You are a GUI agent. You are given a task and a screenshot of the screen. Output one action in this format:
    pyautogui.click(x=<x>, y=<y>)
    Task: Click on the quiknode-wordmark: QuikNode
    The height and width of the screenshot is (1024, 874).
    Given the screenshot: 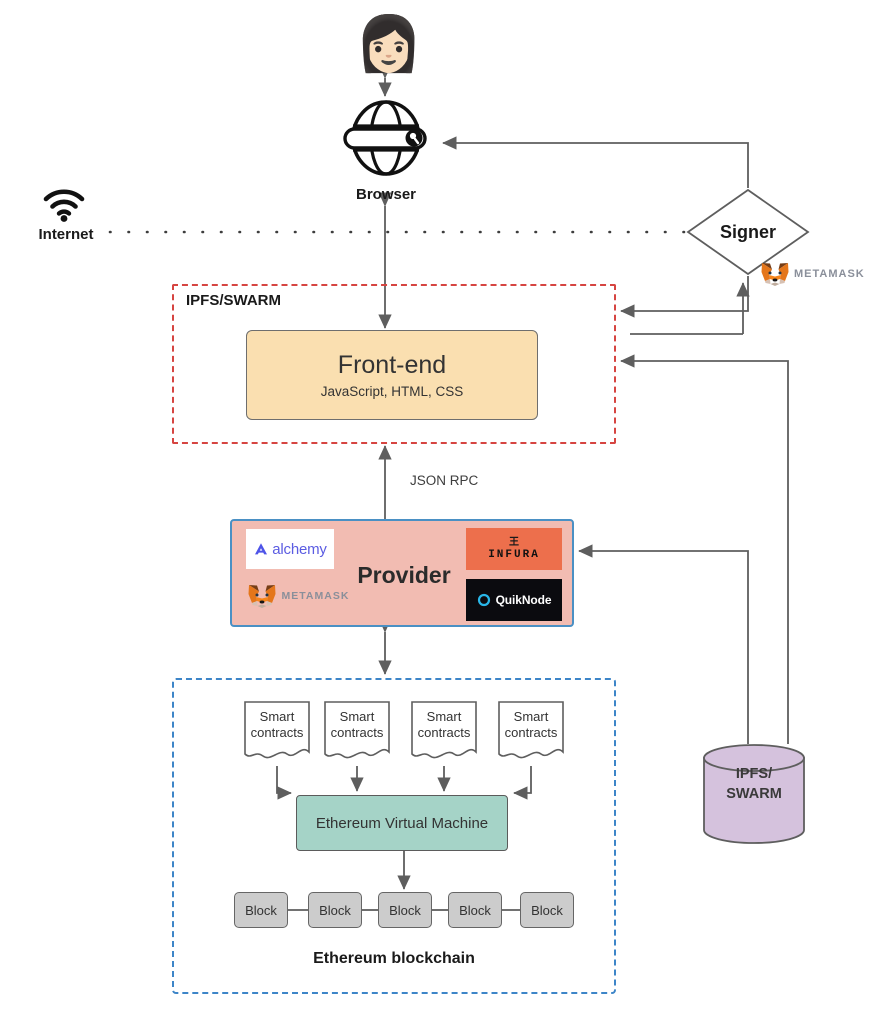 What is the action you would take?
    pyautogui.click(x=523, y=600)
    